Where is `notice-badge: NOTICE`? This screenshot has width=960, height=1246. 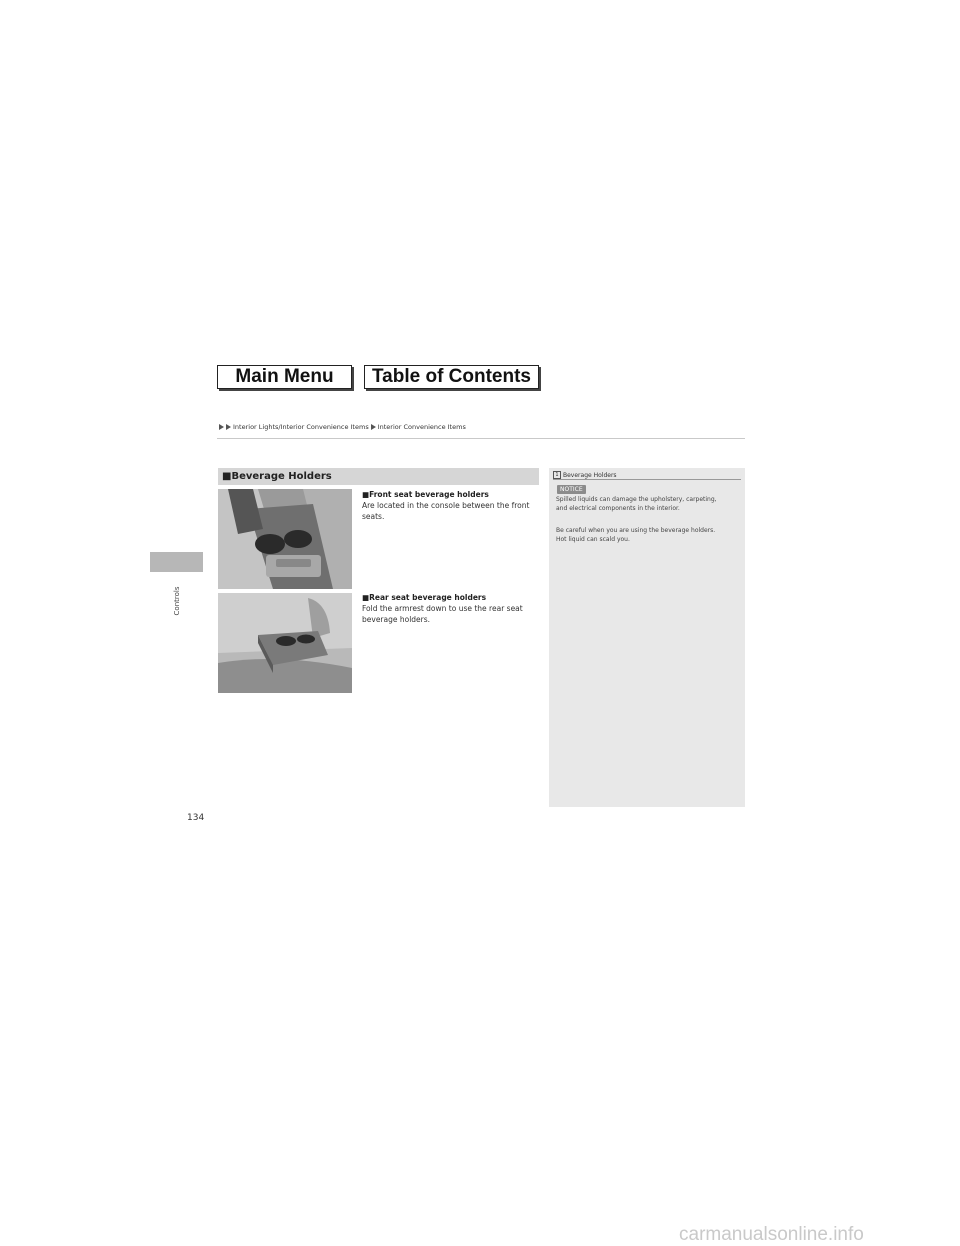 notice-badge: NOTICE is located at coordinates (571, 489).